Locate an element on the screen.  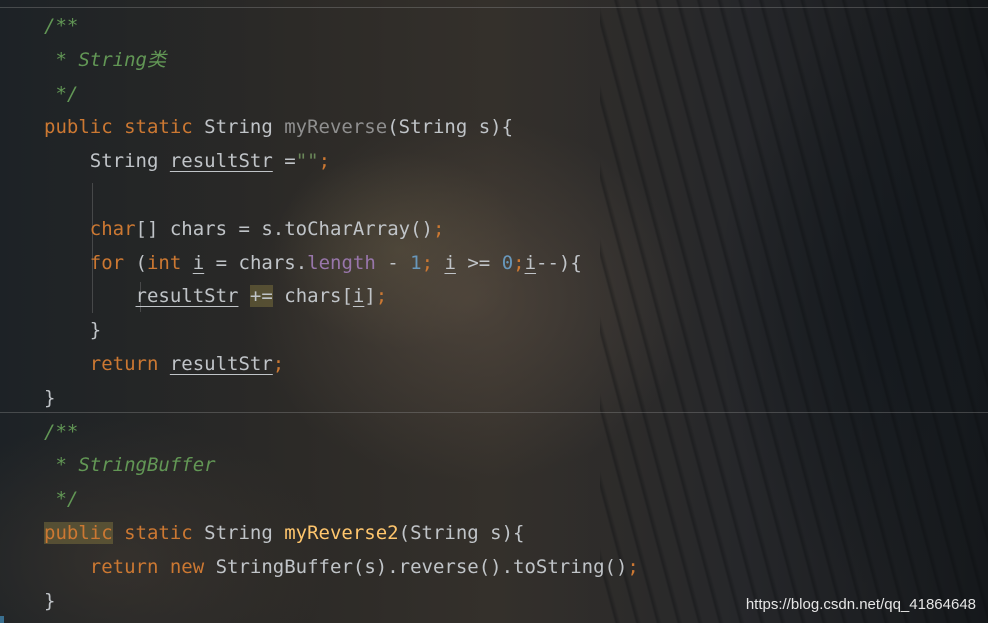
code-token: for is located at coordinates (112, 262).